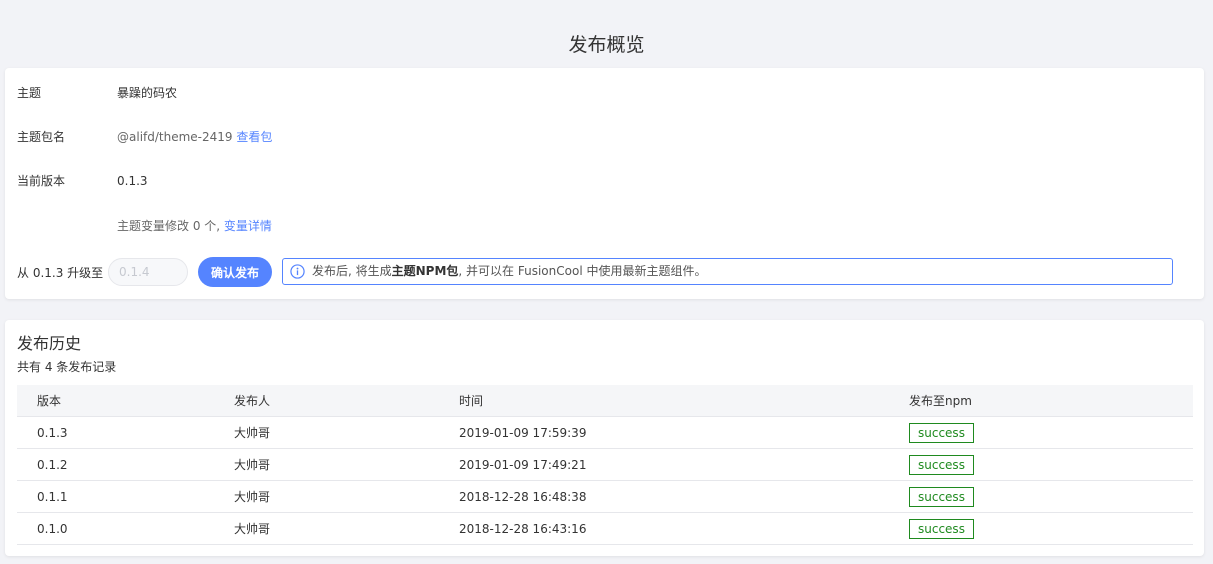 The image size is (1213, 564). What do you see at coordinates (49, 343) in the screenshot?
I see `history-title: 发布历史` at bounding box center [49, 343].